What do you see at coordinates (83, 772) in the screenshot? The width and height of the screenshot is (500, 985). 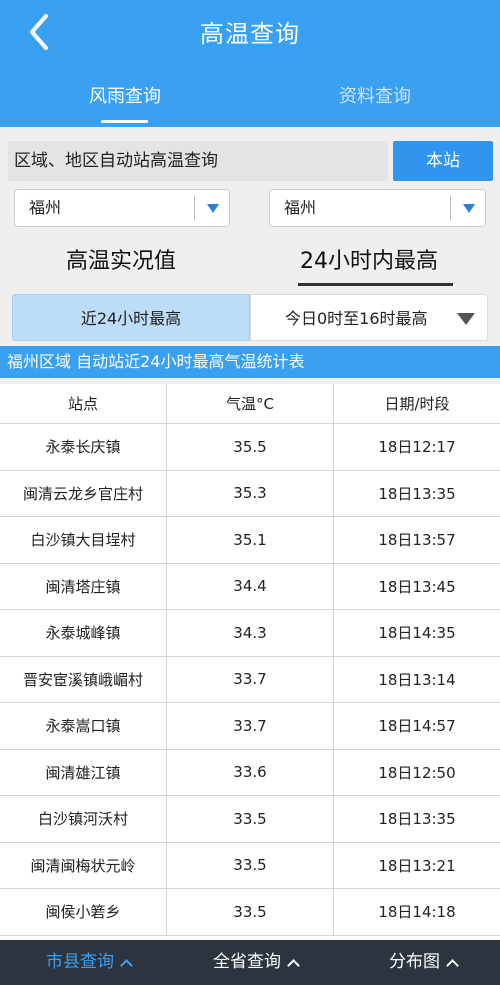 I see `cell-station: 闽清雄江镇` at bounding box center [83, 772].